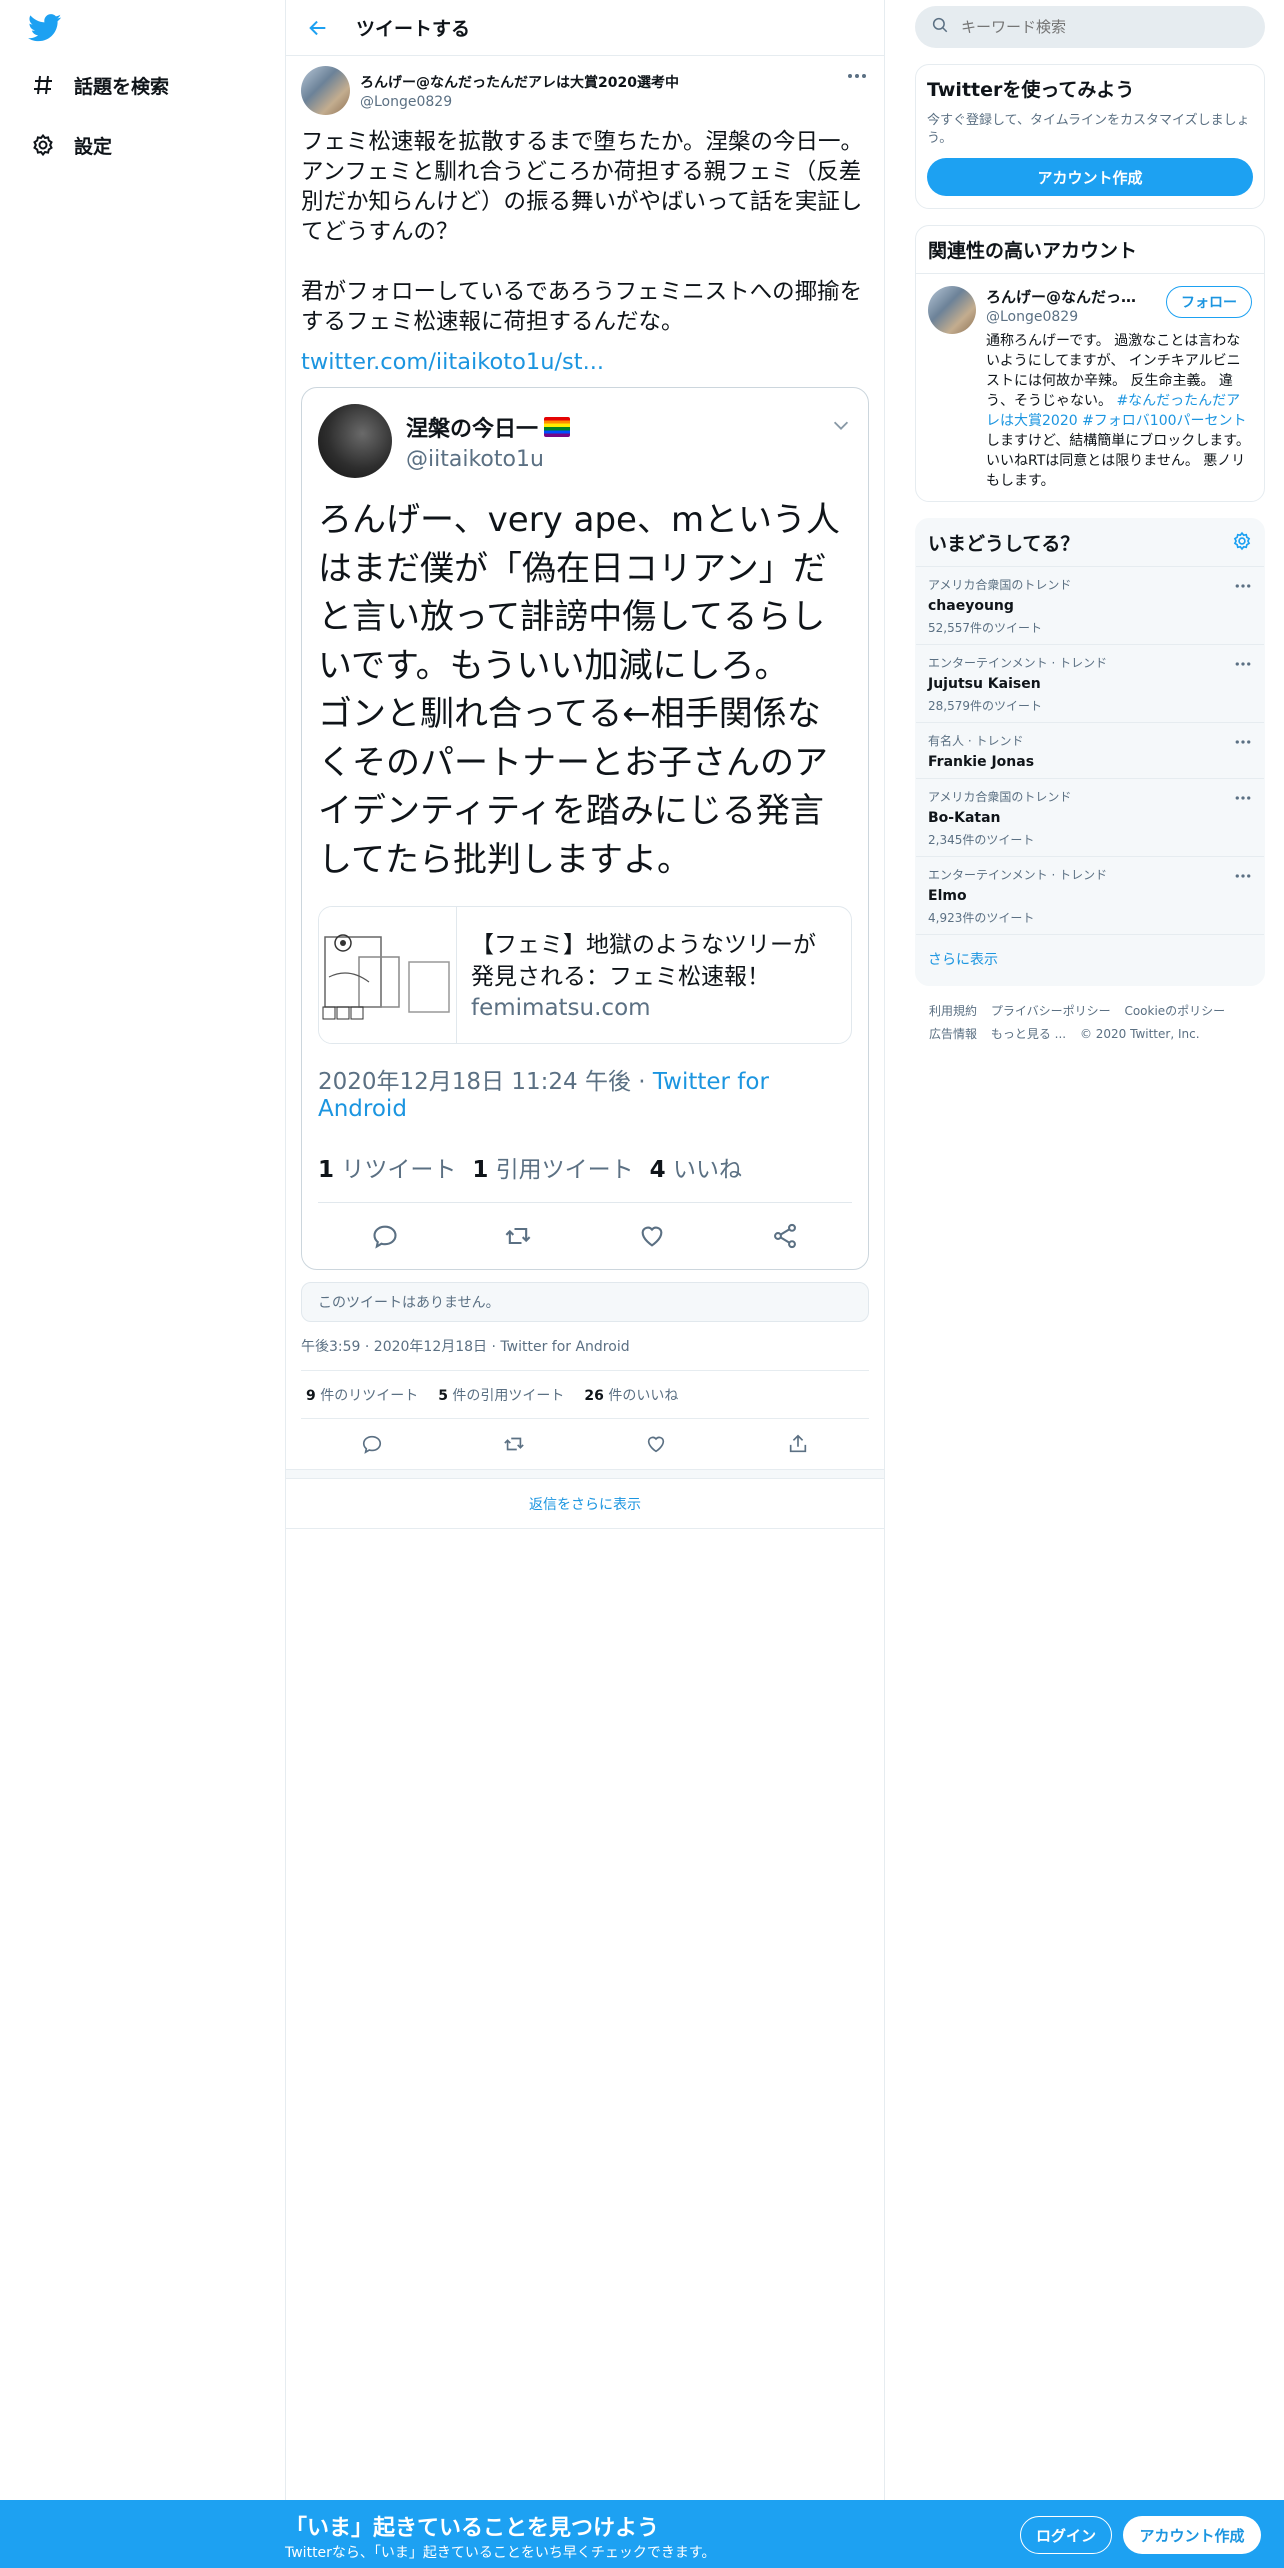 This screenshot has height=2568, width=1284. Describe the element at coordinates (631, 1395) in the screenshot. I see `likes-stat: 26 件のいいね` at that location.